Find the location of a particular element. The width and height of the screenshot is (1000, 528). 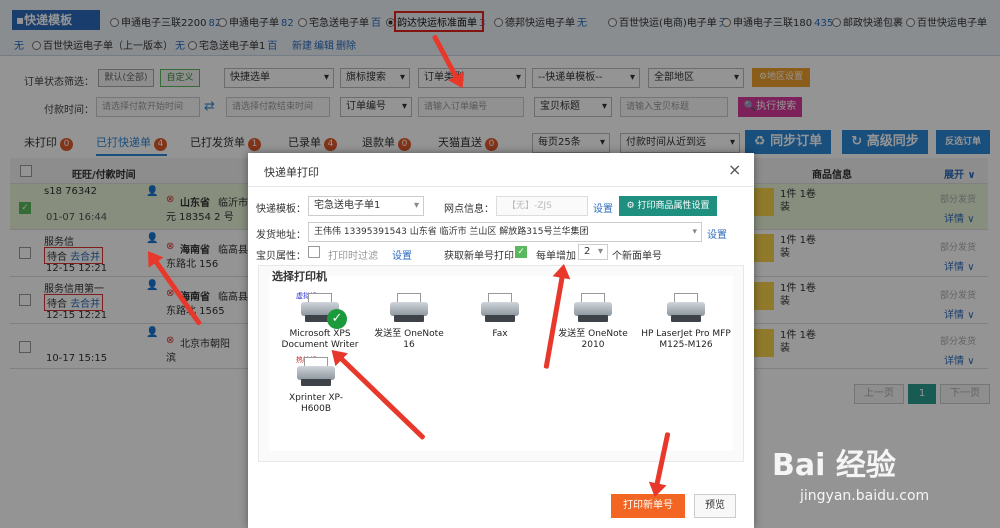

per-order-dropdown: 2 is located at coordinates (593, 252).